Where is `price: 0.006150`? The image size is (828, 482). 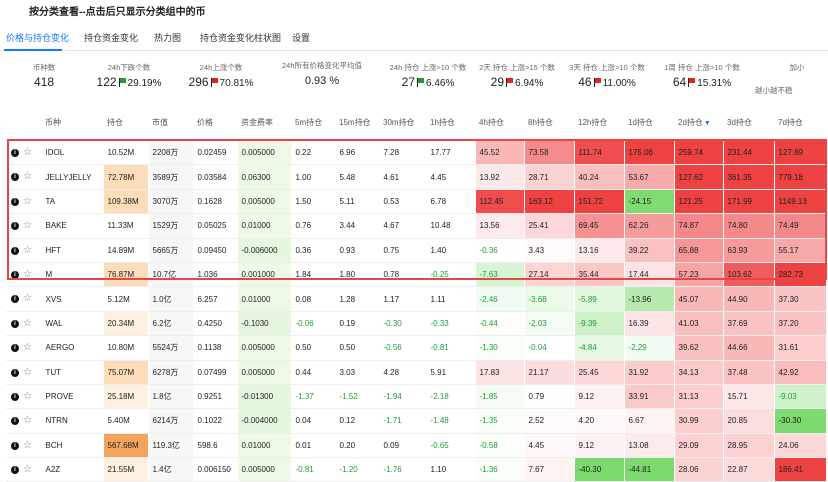 price: 0.006150 is located at coordinates (215, 469).